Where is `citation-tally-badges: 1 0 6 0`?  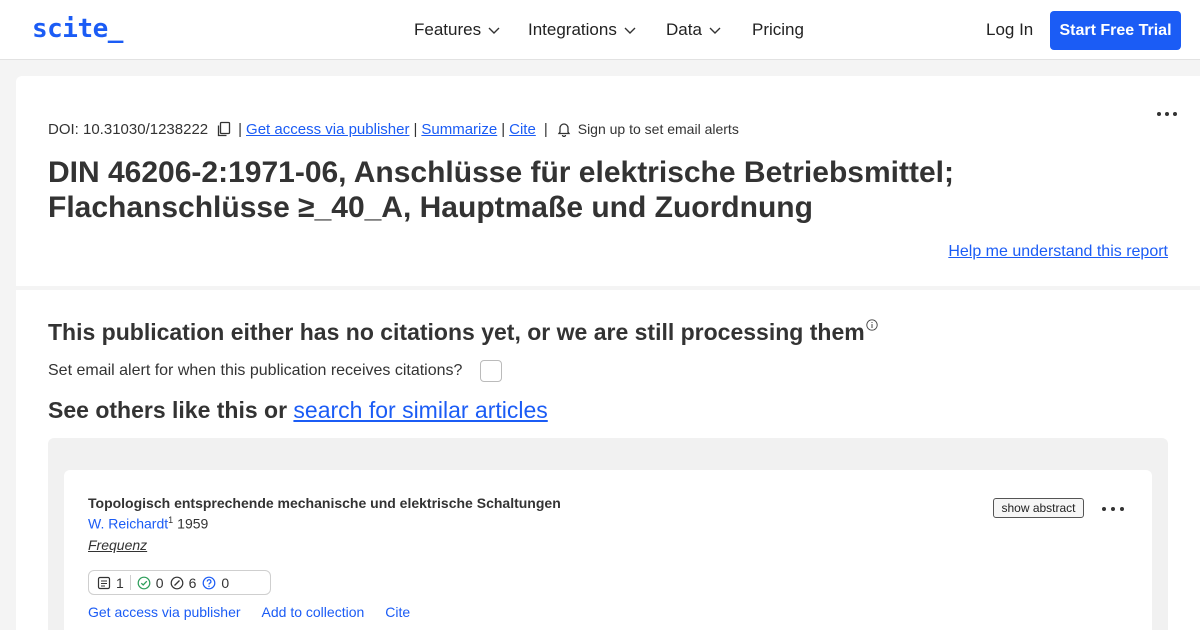
citation-tally-badges: 1 0 6 0 is located at coordinates (179, 582).